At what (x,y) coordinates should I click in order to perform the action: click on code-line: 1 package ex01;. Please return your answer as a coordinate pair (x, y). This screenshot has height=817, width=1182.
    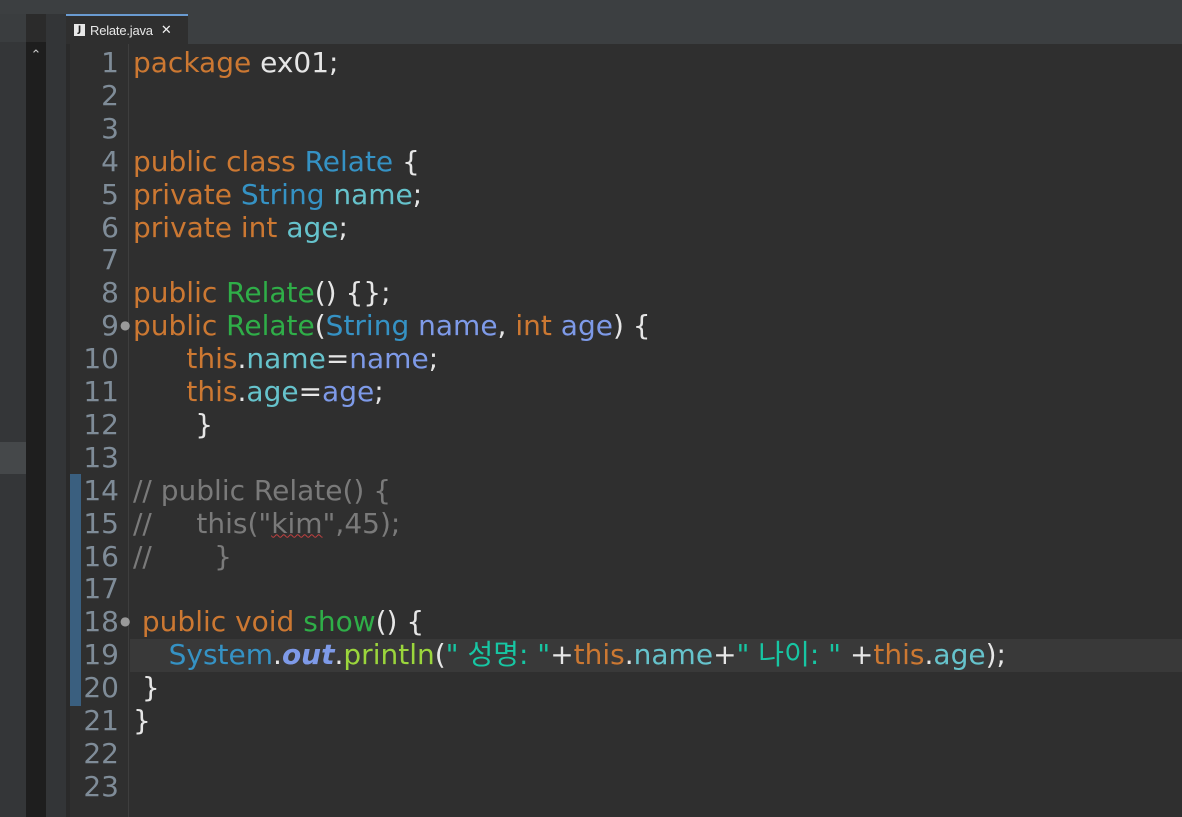
    Looking at the image, I should click on (624, 62).